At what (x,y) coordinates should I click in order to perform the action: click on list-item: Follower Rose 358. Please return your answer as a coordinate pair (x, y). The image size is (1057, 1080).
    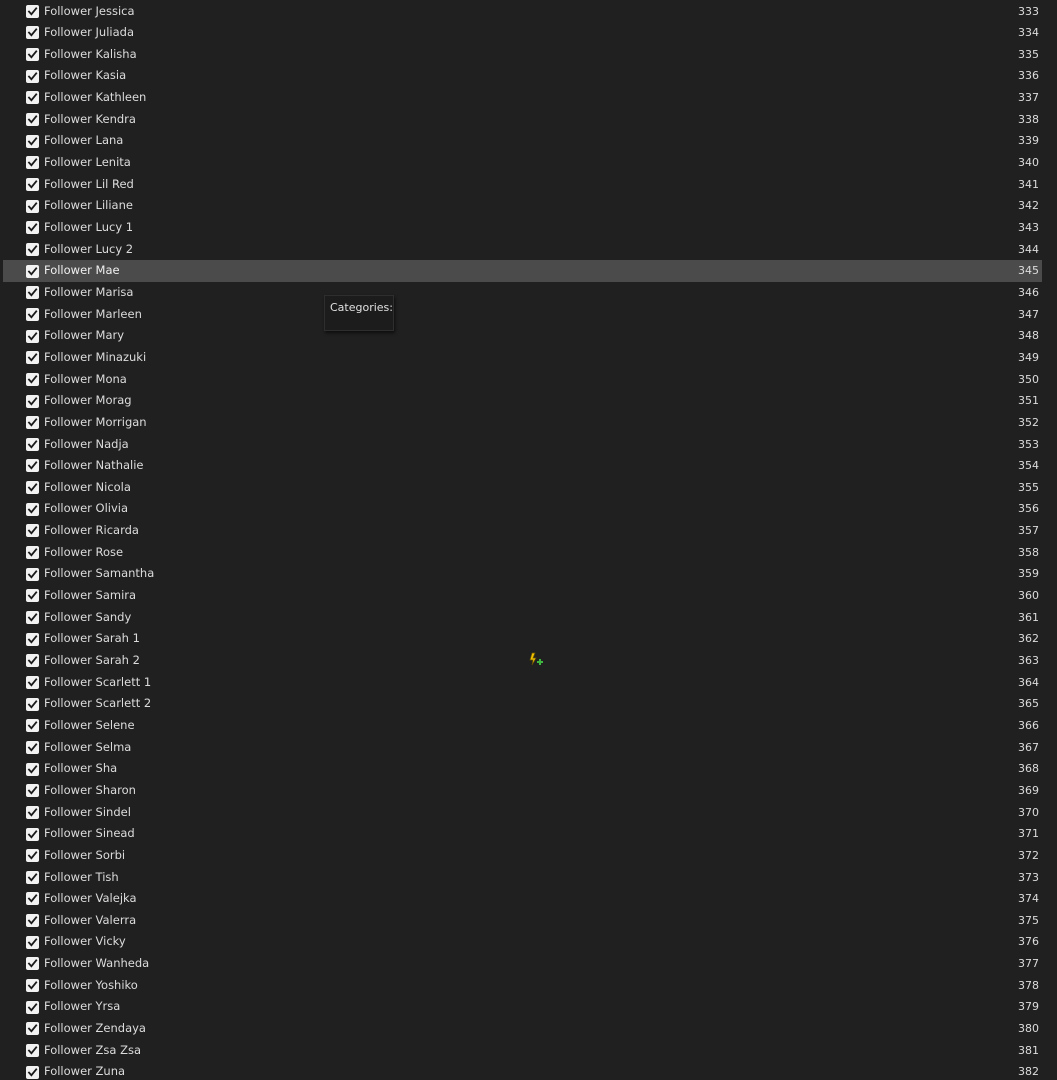
    Looking at the image, I should click on (522, 553).